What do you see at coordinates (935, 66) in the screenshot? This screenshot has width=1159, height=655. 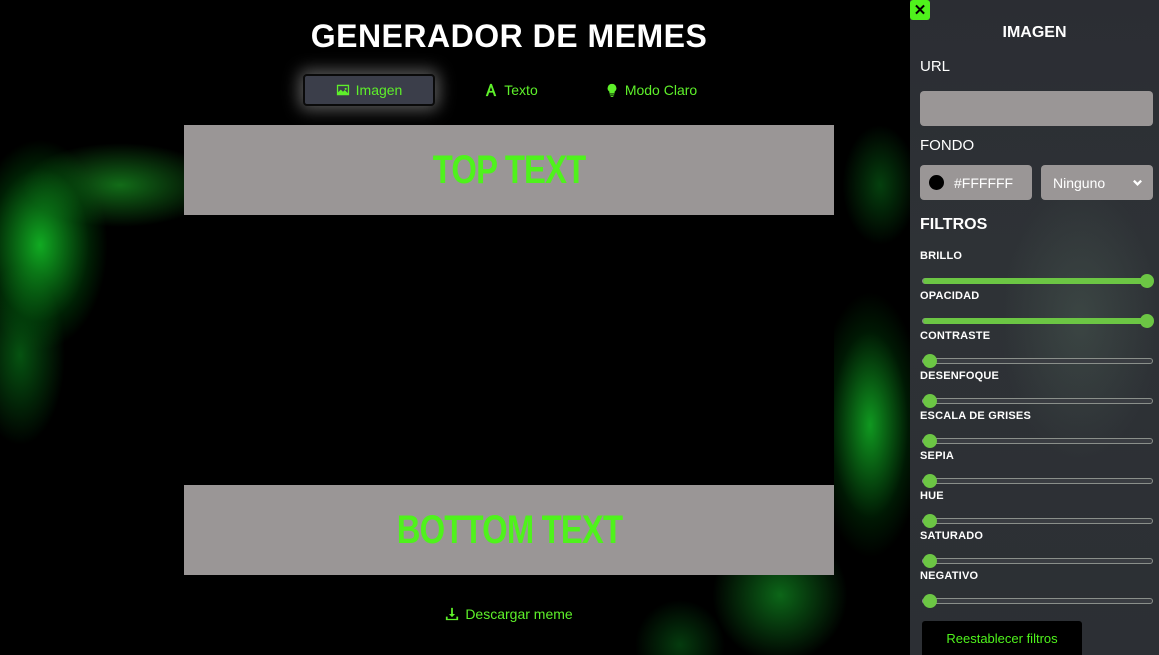 I see `url-label: URL` at bounding box center [935, 66].